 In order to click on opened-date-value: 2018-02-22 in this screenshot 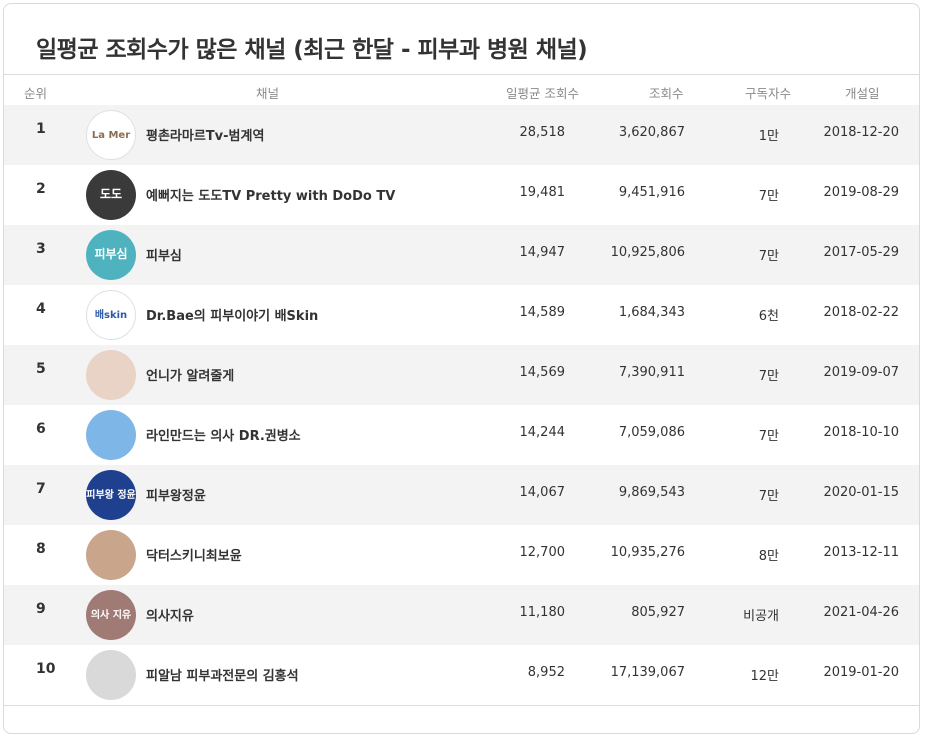, I will do `click(861, 312)`.